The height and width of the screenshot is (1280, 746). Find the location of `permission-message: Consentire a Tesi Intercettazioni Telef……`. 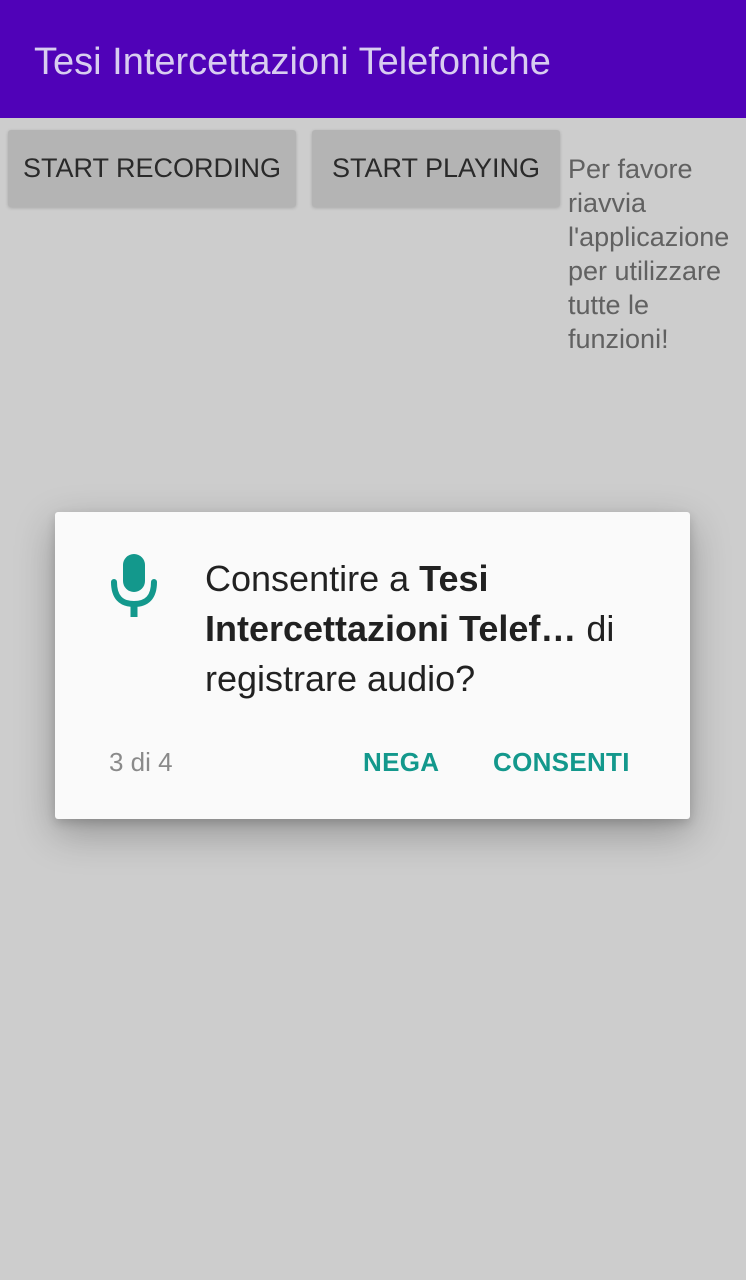

permission-message: Consentire a Tesi Intercettazioni Telef…… is located at coordinates (440, 629).